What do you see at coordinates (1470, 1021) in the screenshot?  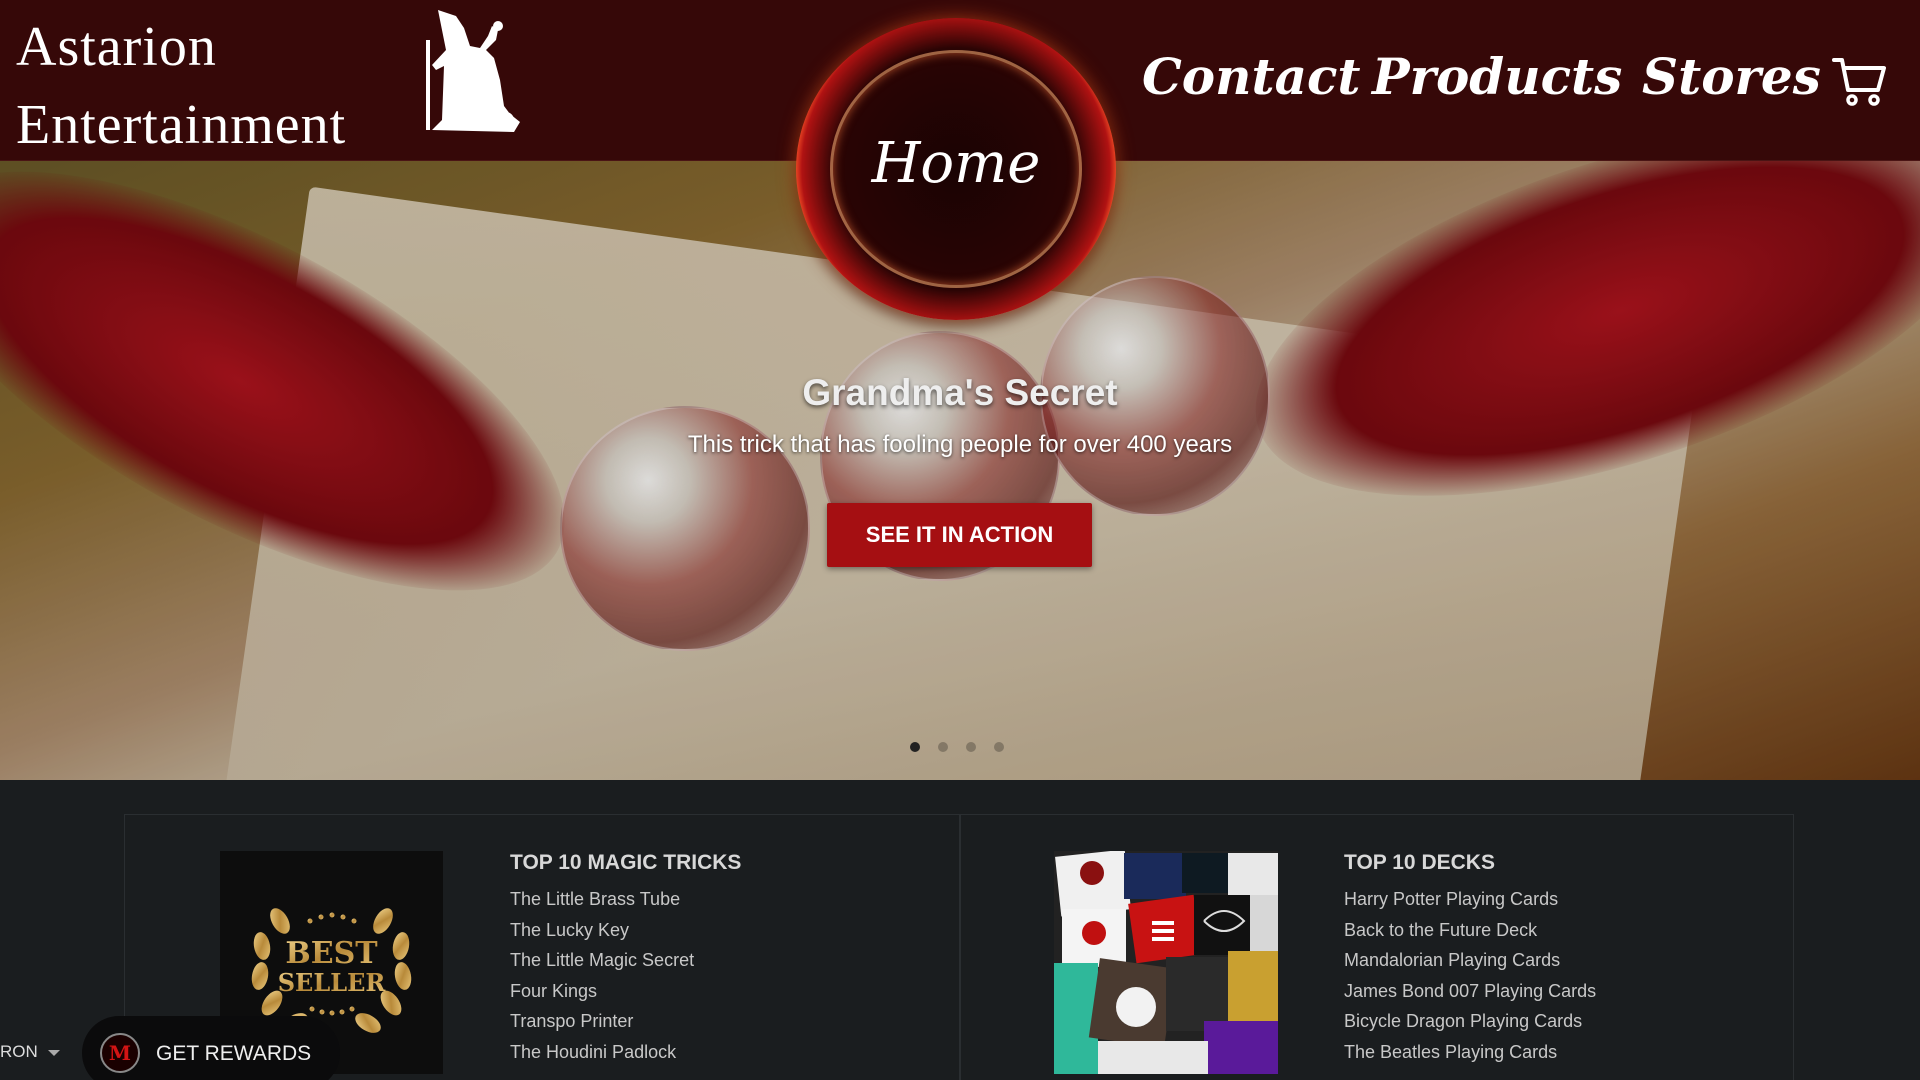 I see `deck-item: Bicycle Dragon Playing Cards` at bounding box center [1470, 1021].